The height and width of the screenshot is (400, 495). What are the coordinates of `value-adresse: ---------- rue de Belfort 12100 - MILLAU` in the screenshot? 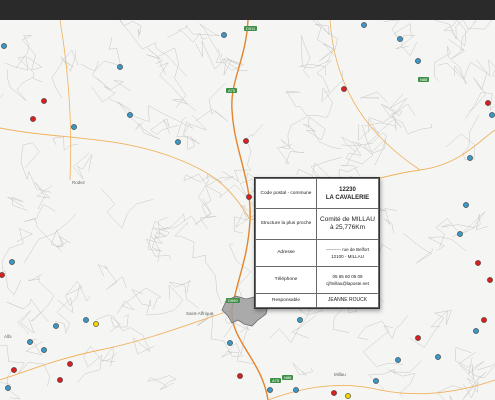 It's located at (347, 252).